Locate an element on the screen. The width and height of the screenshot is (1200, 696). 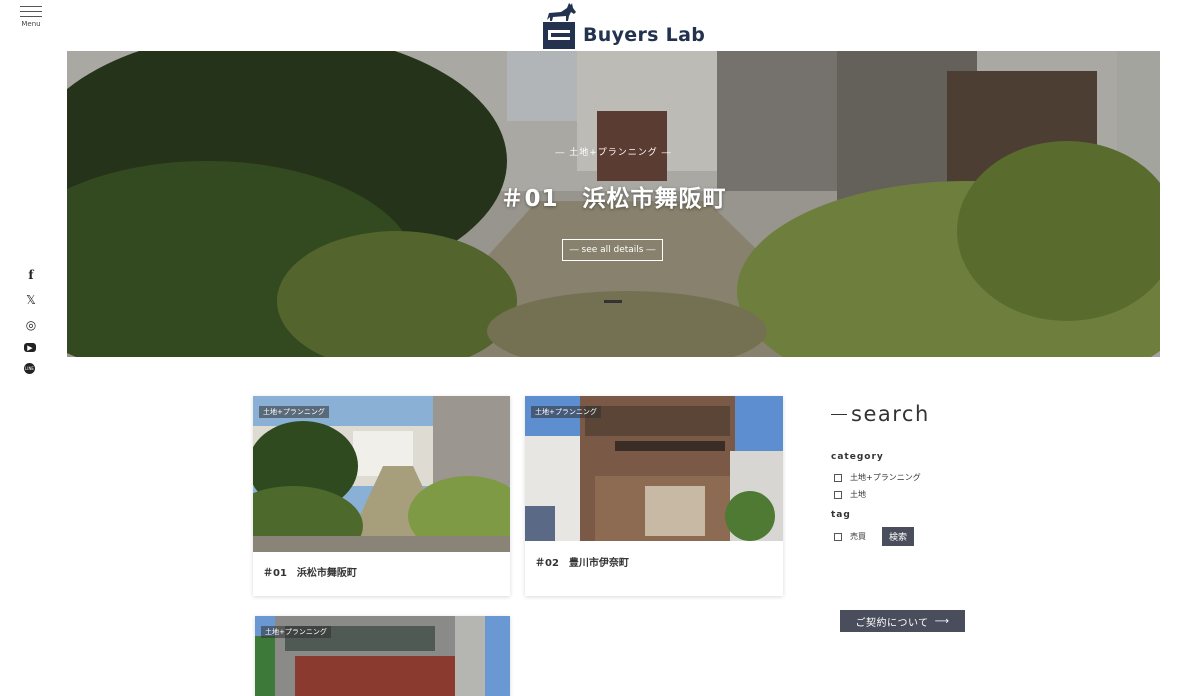
tag-checkbox: 売買 is located at coordinates (848, 536).